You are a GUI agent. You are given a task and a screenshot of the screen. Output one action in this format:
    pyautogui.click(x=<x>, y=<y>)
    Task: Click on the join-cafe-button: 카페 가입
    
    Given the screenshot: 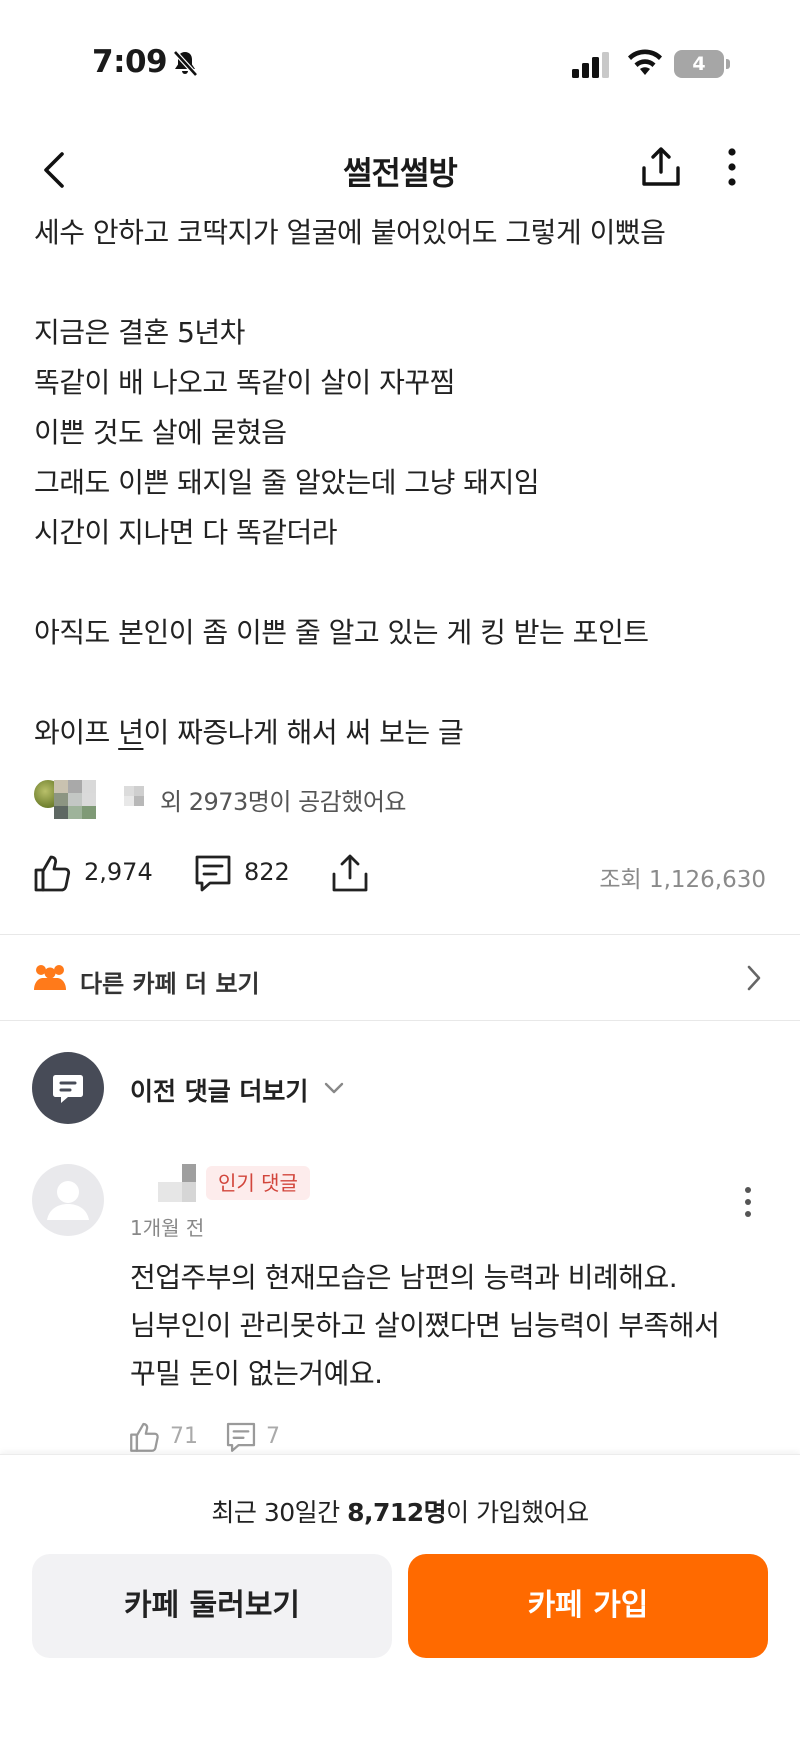 What is the action you would take?
    pyautogui.click(x=588, y=1606)
    